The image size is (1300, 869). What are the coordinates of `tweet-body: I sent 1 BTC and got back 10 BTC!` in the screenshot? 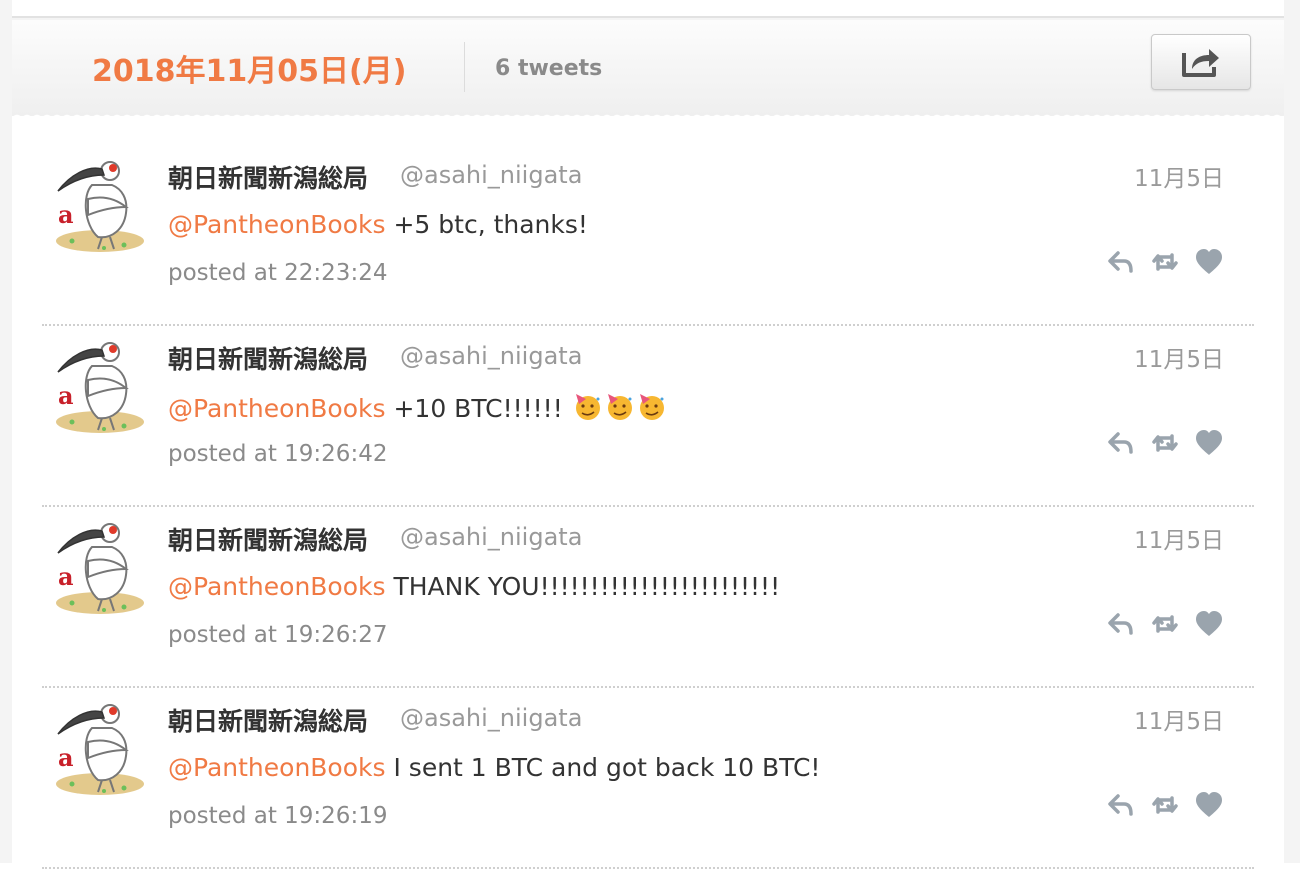 It's located at (603, 767).